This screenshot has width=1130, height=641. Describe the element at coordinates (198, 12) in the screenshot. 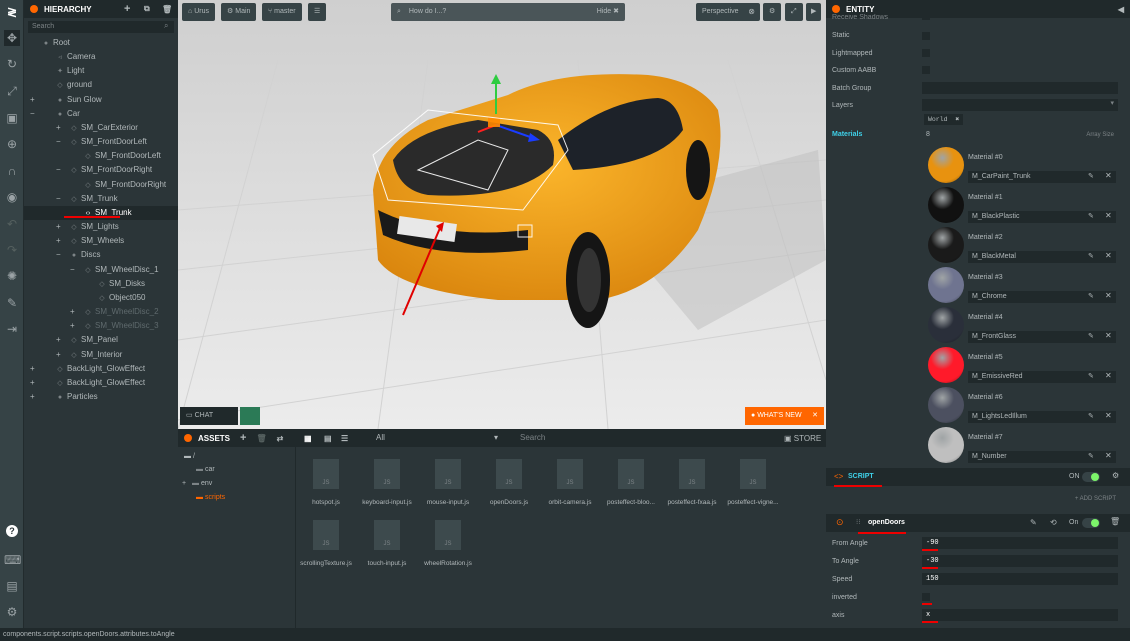

I see `project-button: ⌂ Urus` at that location.